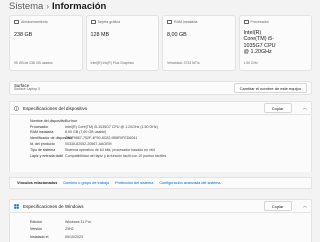 The image size is (320, 242). What do you see at coordinates (112, 63) in the screenshot?
I see `card-sub: Intel(R) Iris(R) Plus Graphics` at bounding box center [112, 63].